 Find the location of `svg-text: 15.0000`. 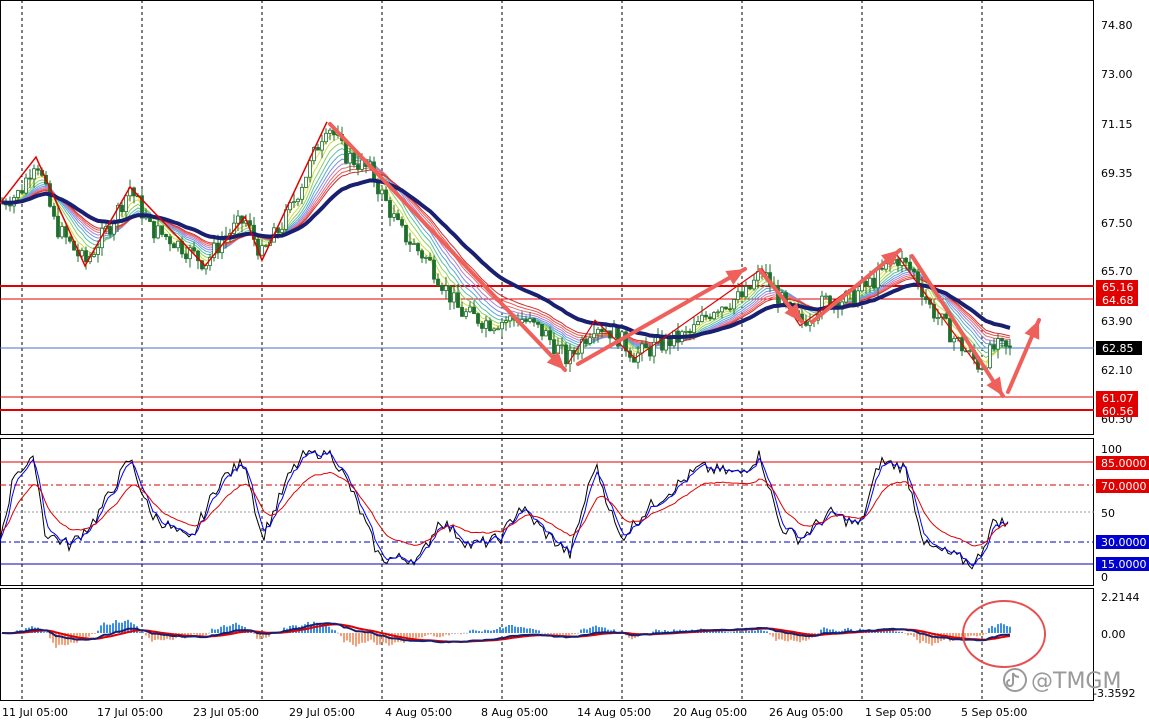

svg-text: 15.0000 is located at coordinates (1124, 564).